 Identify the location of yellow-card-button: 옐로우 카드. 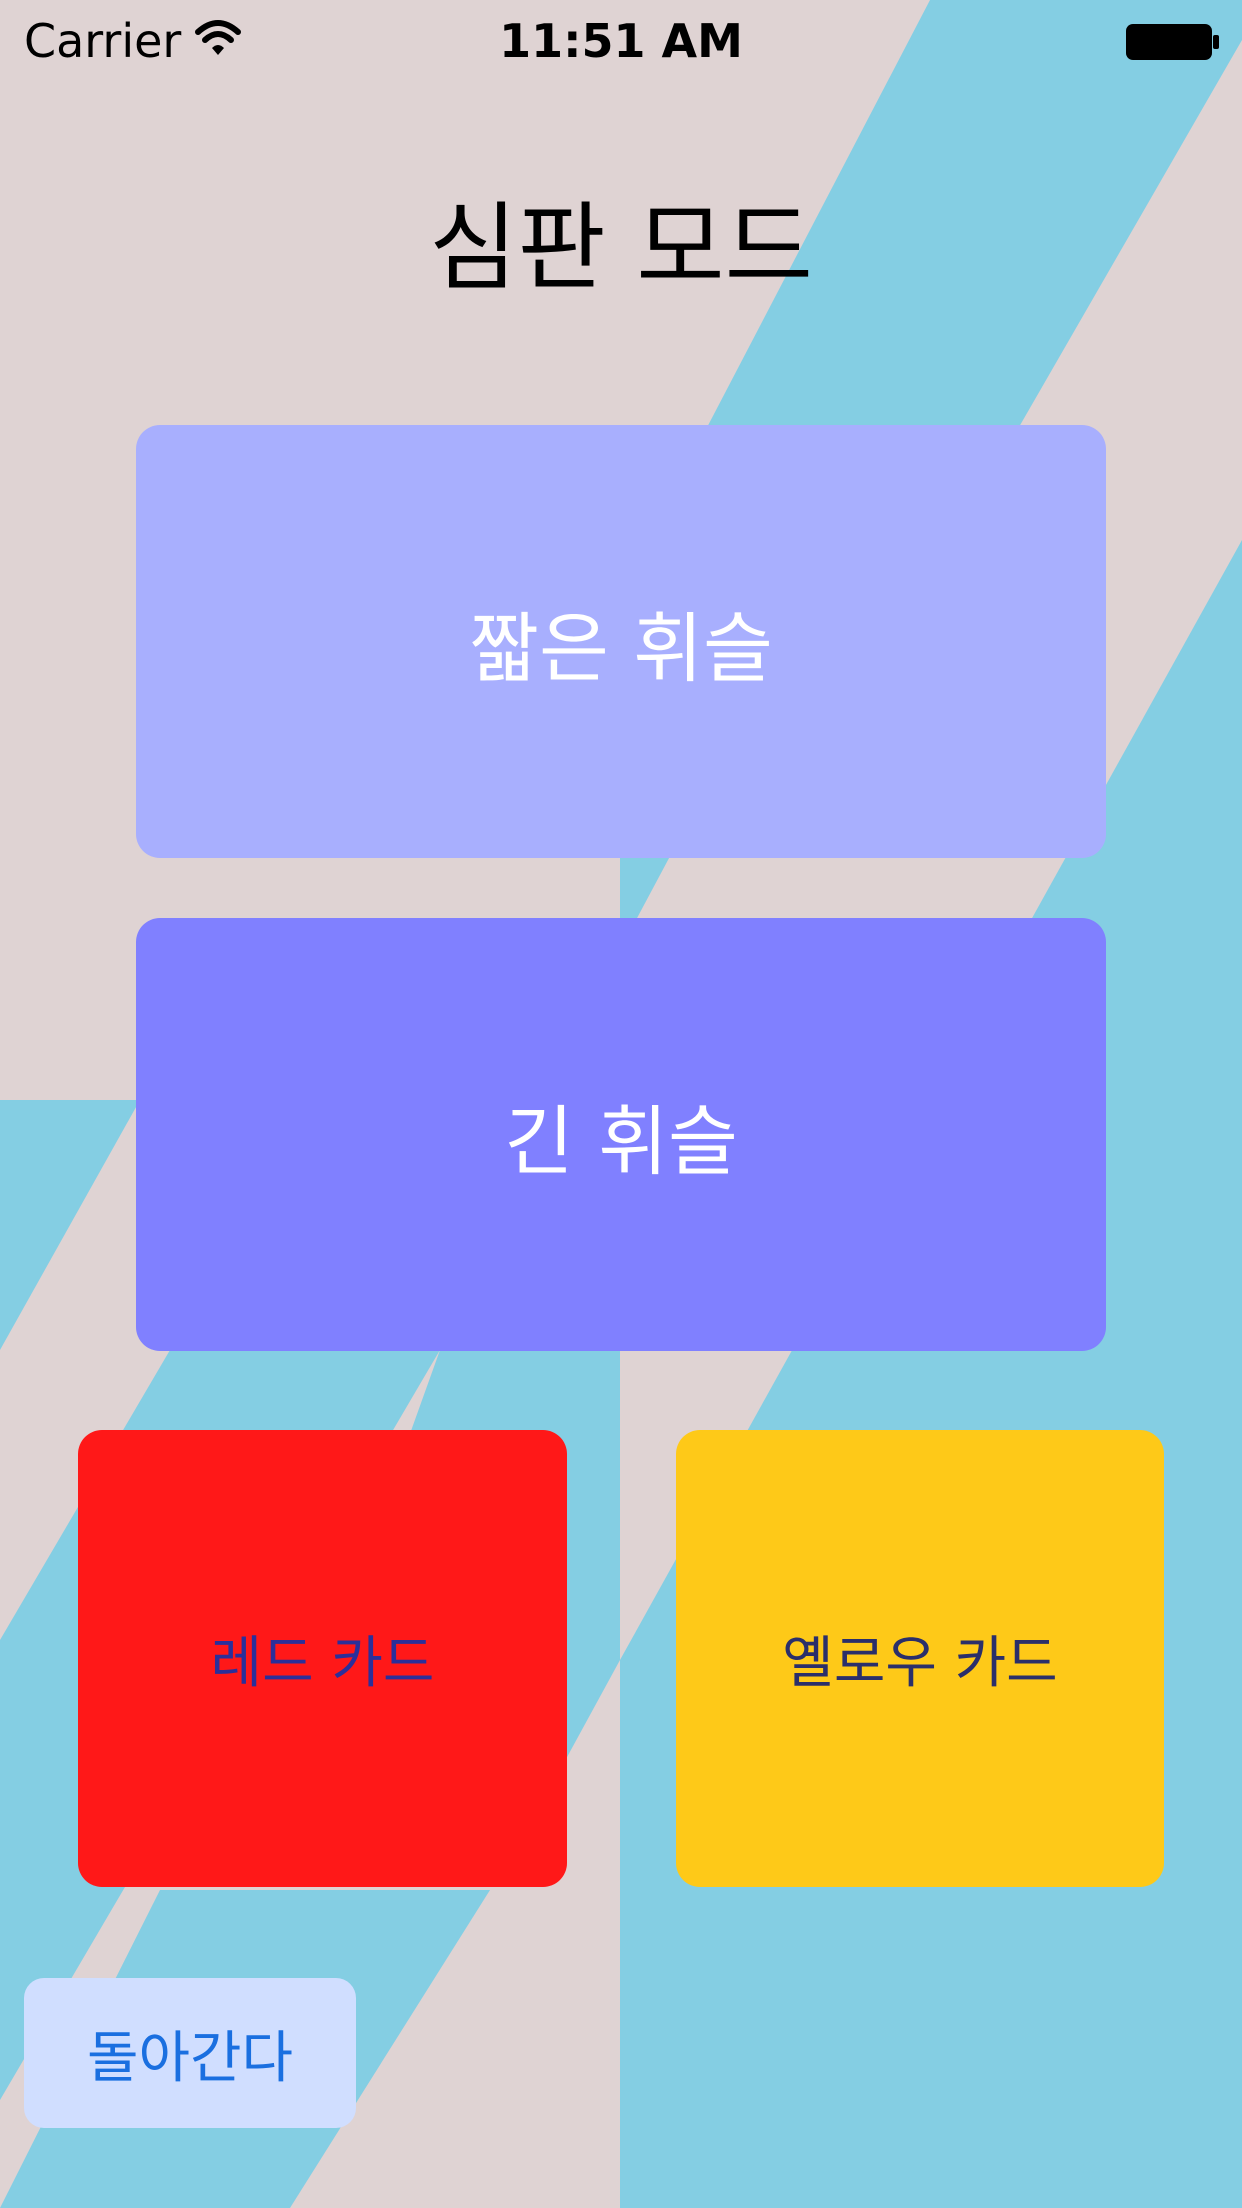
(920, 1658).